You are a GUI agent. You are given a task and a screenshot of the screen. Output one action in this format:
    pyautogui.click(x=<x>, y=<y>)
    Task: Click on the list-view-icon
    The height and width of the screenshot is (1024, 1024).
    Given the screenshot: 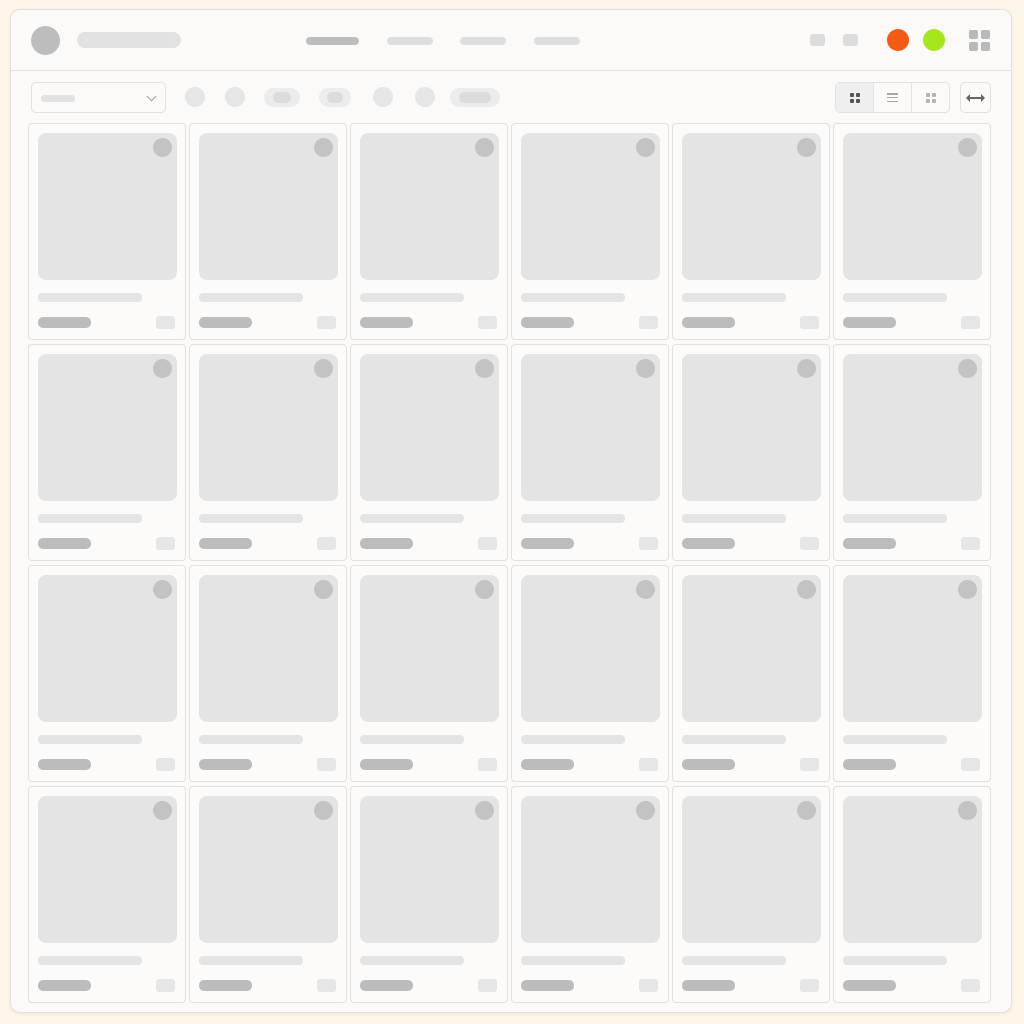 What is the action you would take?
    pyautogui.click(x=892, y=97)
    